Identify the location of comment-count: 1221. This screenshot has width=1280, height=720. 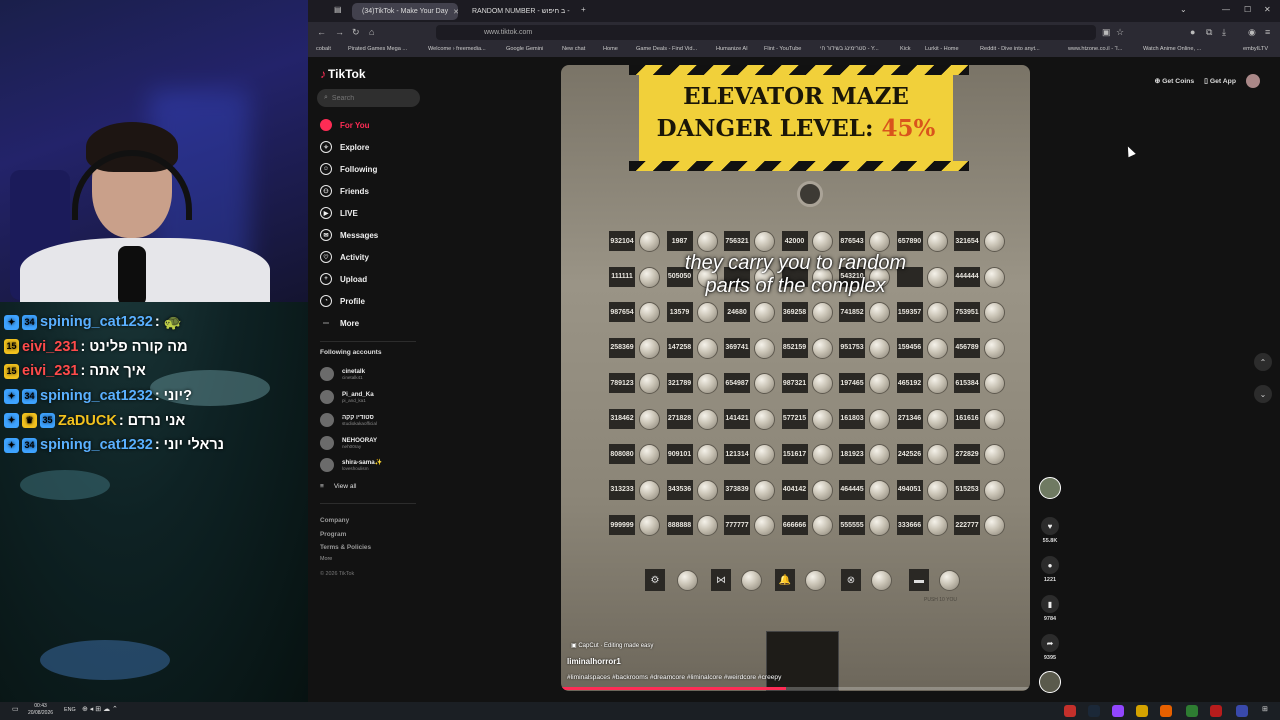
(1050, 580).